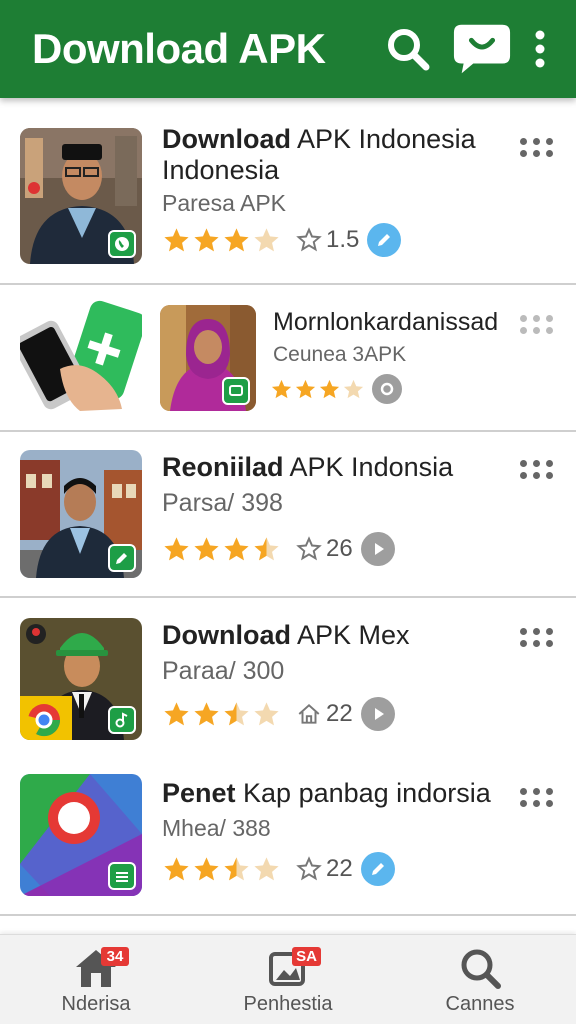  Describe the element at coordinates (223, 671) in the screenshot. I see `app-subtitle: Paraa/ 300` at that location.